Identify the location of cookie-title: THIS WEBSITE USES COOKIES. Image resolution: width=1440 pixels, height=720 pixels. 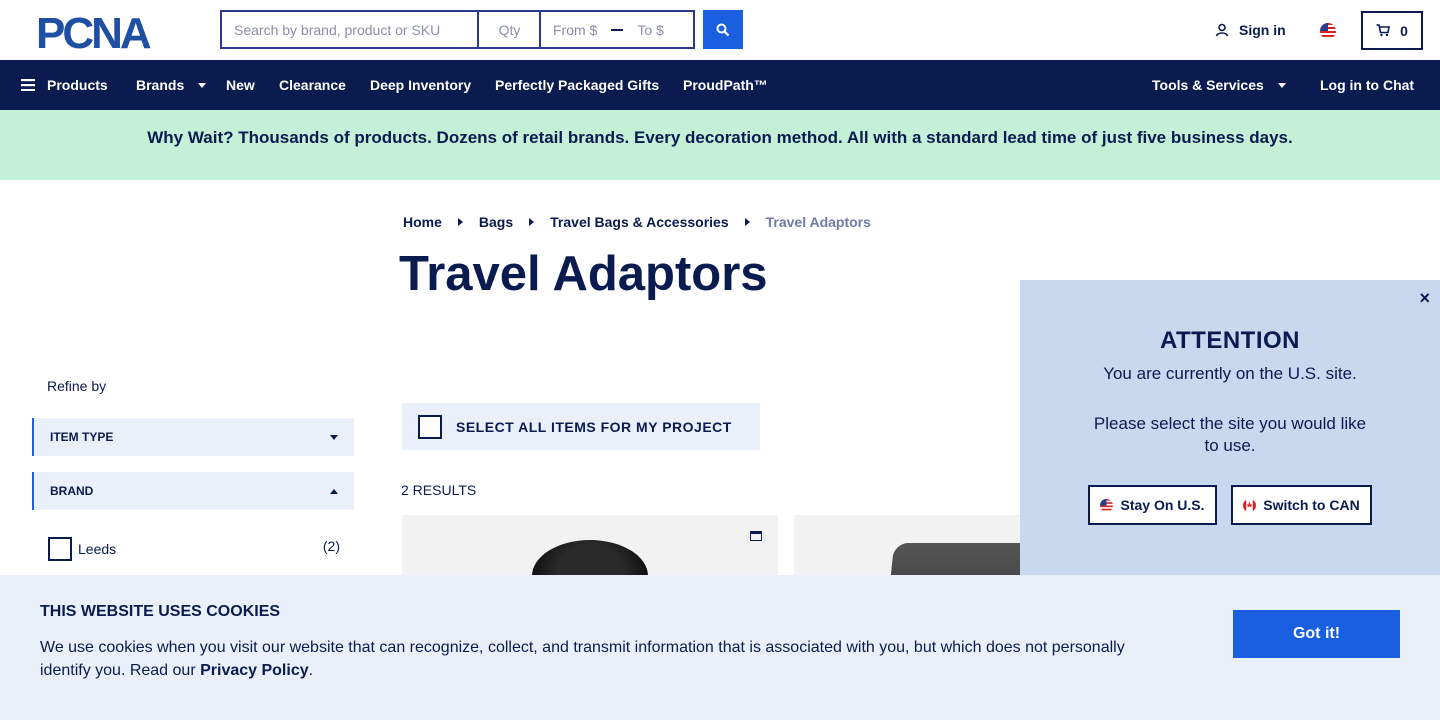
(160, 611).